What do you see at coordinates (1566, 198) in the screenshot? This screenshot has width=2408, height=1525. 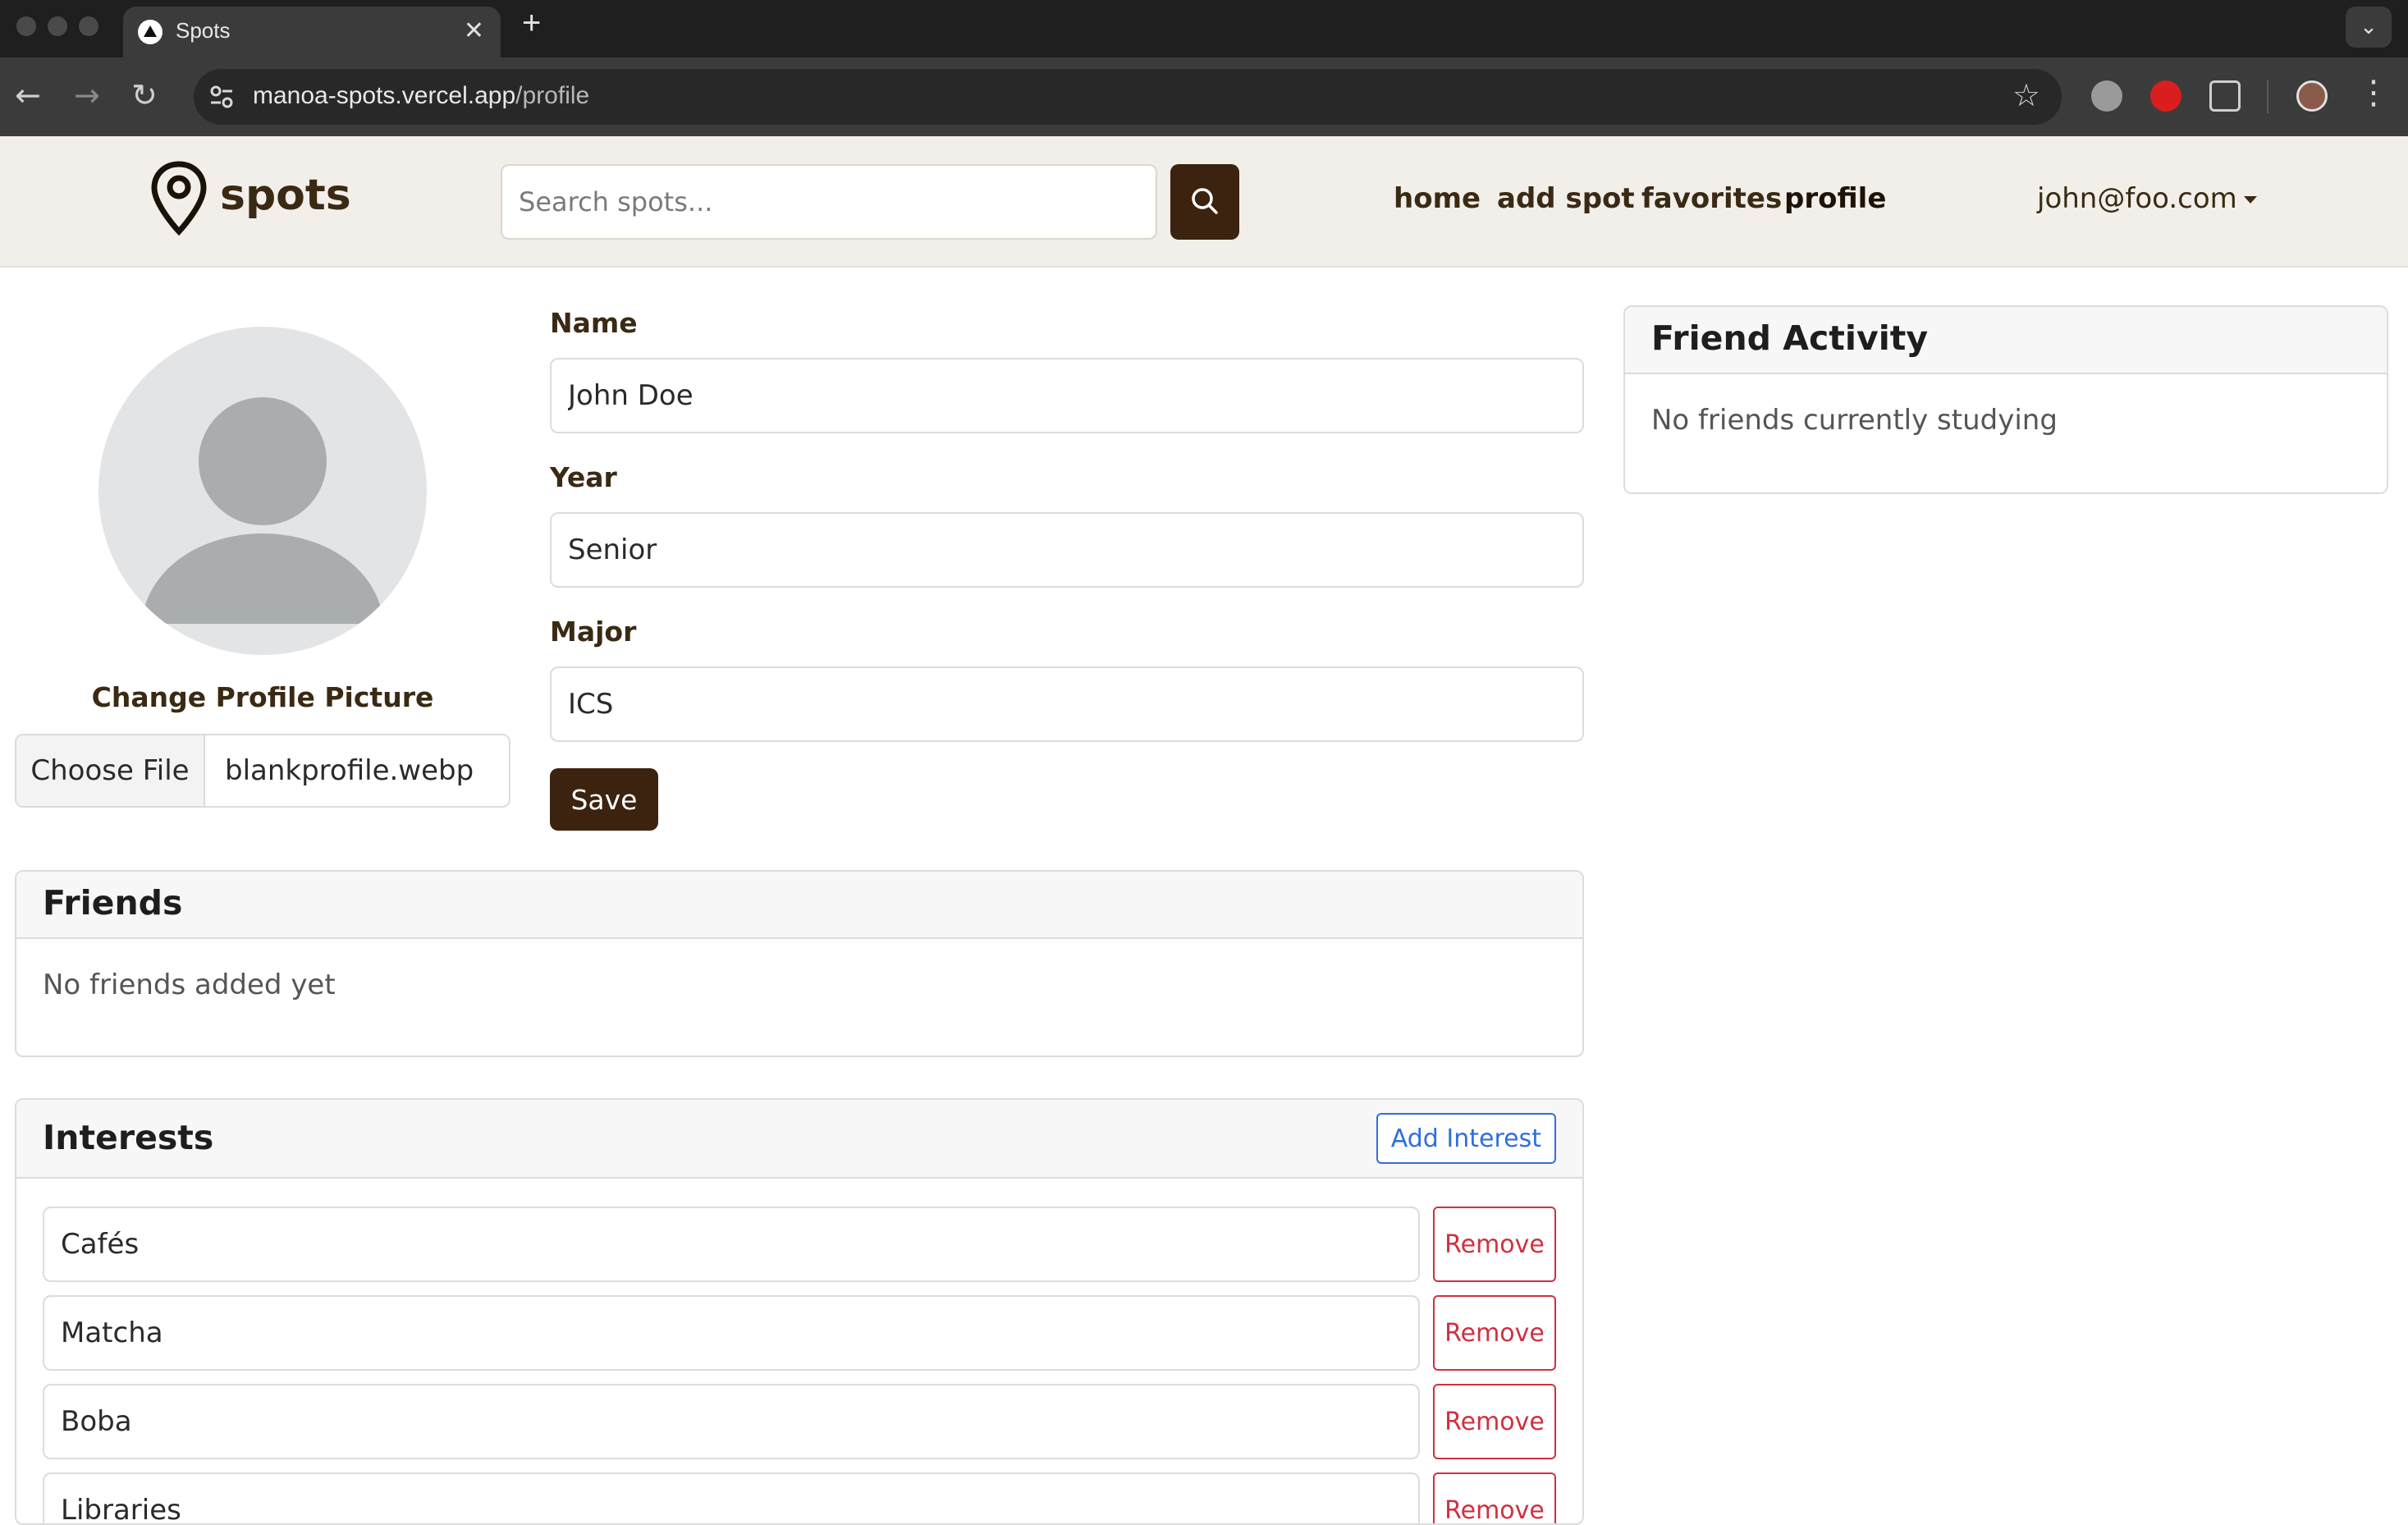 I see `nav-add-spot: add spot` at bounding box center [1566, 198].